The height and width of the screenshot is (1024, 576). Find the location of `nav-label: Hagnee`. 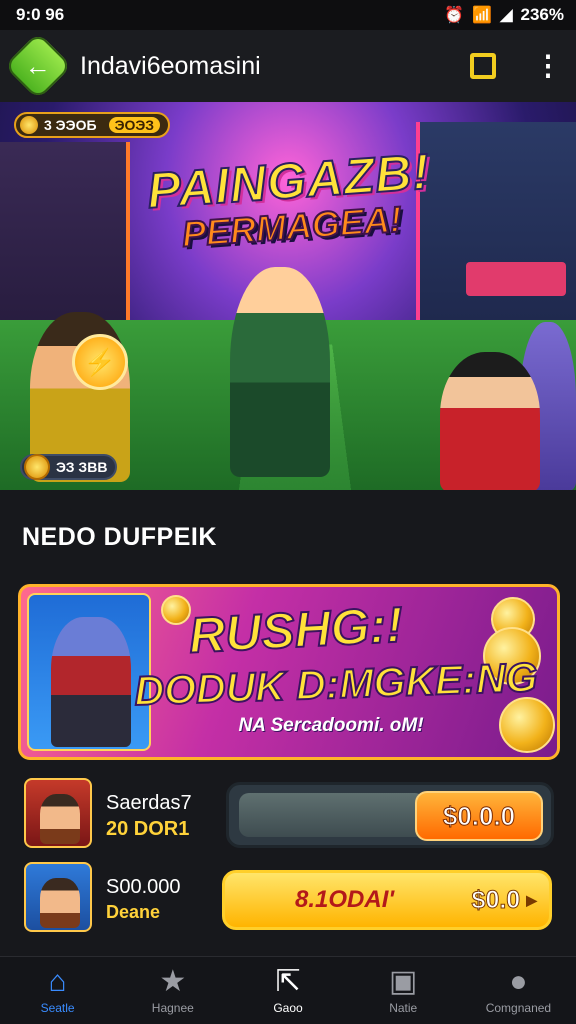

nav-label: Hagnee is located at coordinates (172, 1007).